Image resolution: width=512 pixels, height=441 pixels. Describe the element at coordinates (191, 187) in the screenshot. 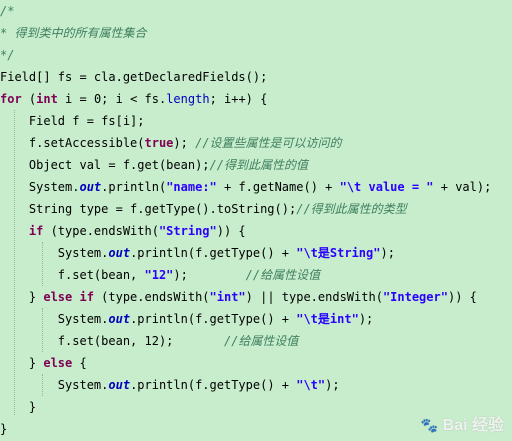

I see `code-token: "name:"` at that location.